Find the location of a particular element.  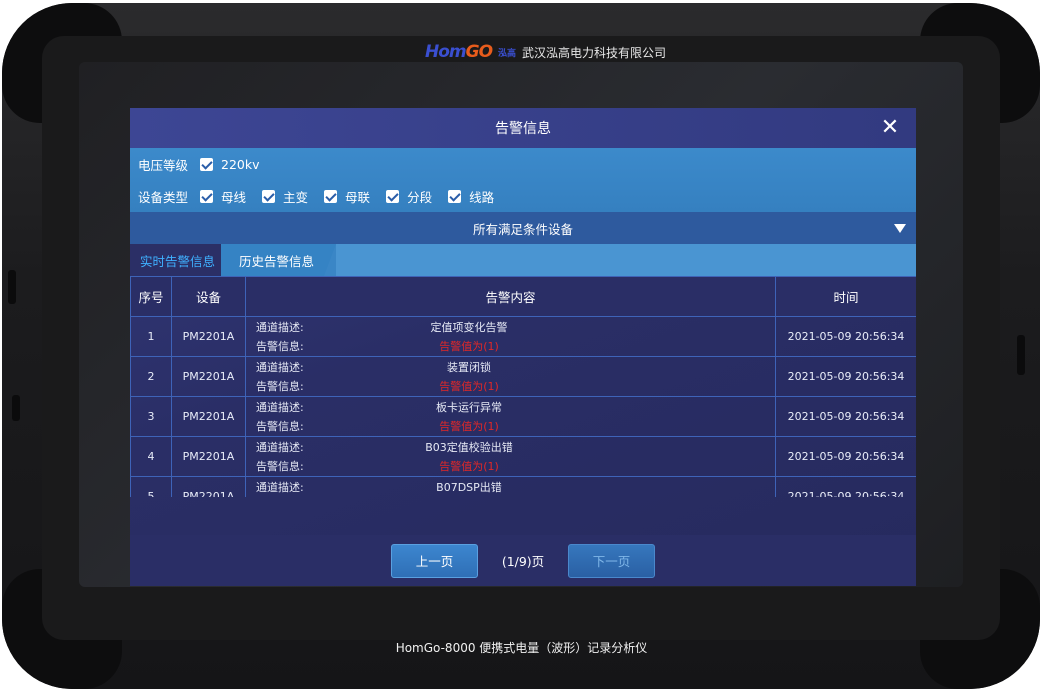

checkbox-busbar: 母线 is located at coordinates (223, 196).